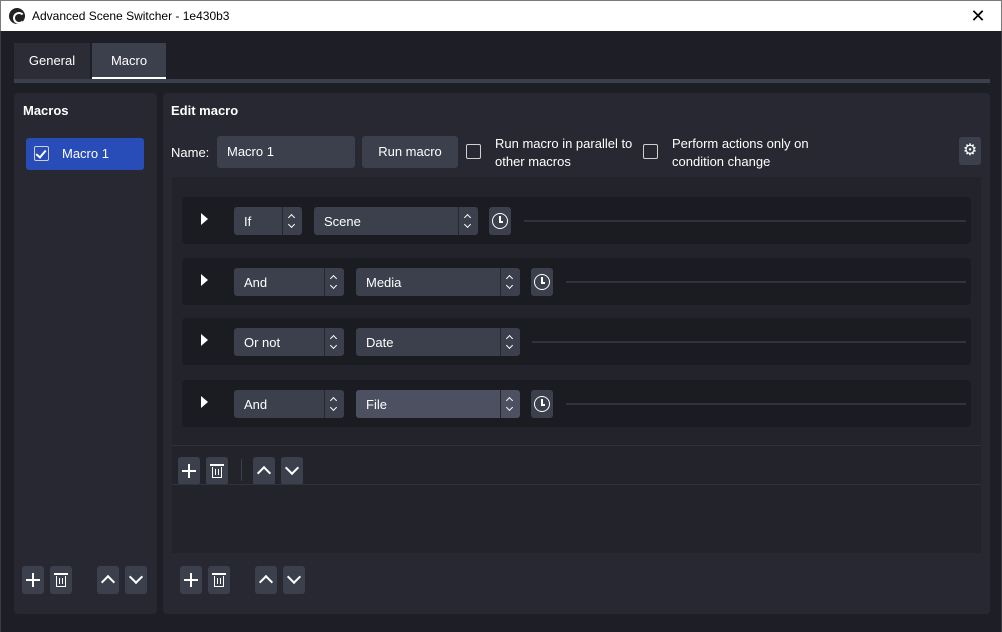  What do you see at coordinates (502, 81) in the screenshot?
I see `tab-underline` at bounding box center [502, 81].